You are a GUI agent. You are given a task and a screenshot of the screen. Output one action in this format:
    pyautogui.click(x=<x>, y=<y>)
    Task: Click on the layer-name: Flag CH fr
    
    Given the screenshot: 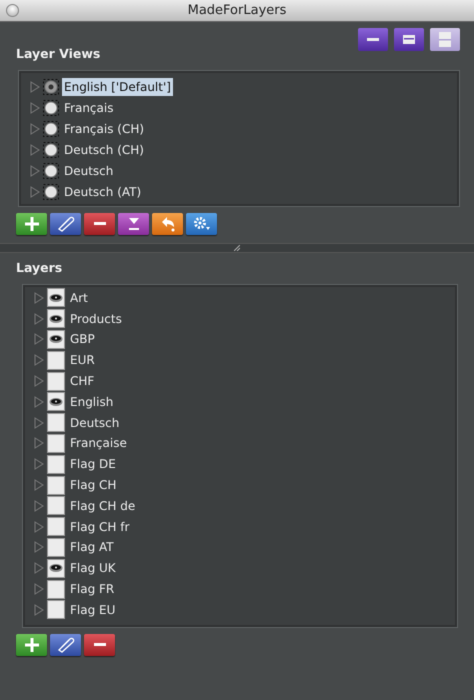 What is the action you would take?
    pyautogui.click(x=100, y=527)
    